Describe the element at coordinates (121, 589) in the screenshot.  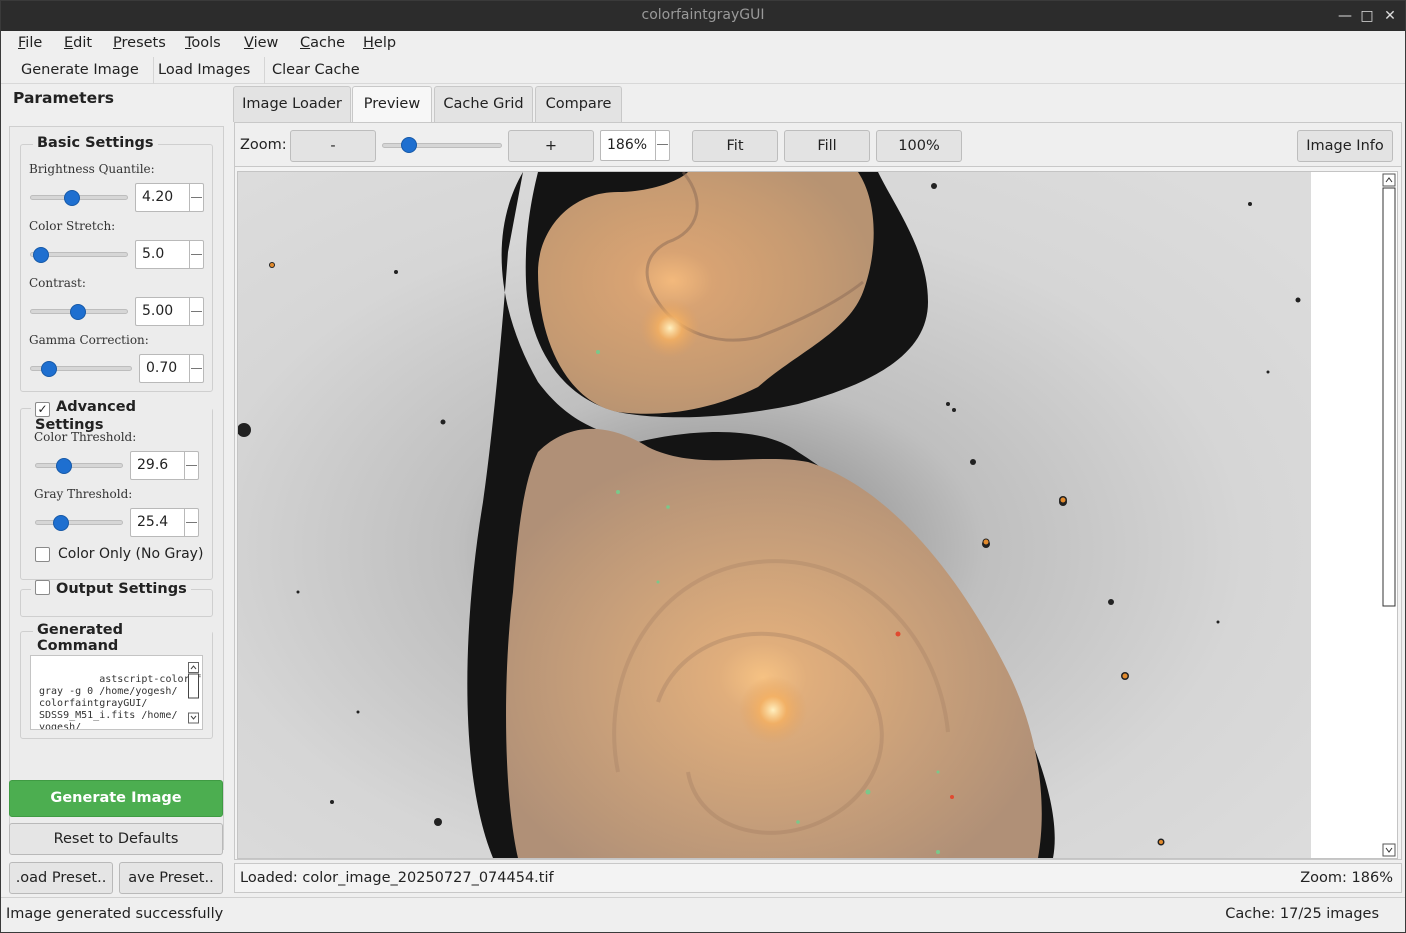
I see `output-settings-label: Output Settings` at that location.